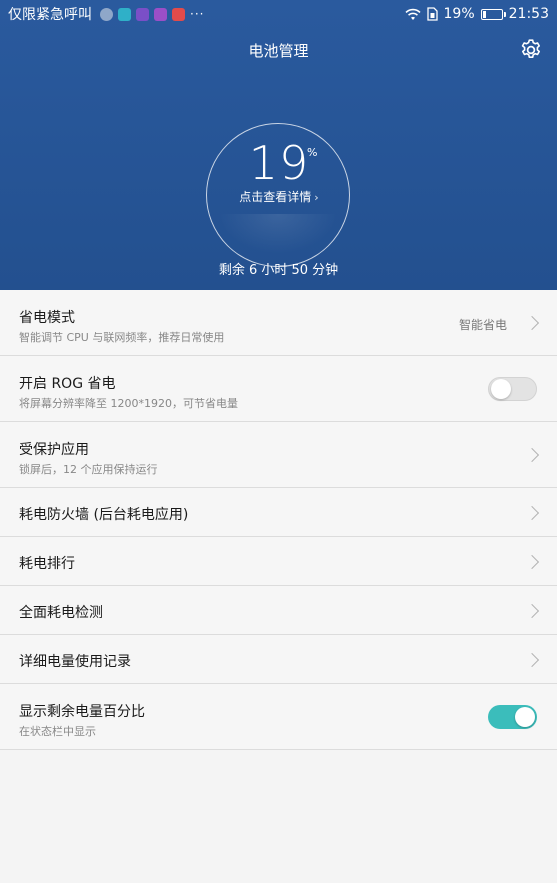 The image size is (557, 883). I want to click on page-title: 电池管理, so click(278, 51).